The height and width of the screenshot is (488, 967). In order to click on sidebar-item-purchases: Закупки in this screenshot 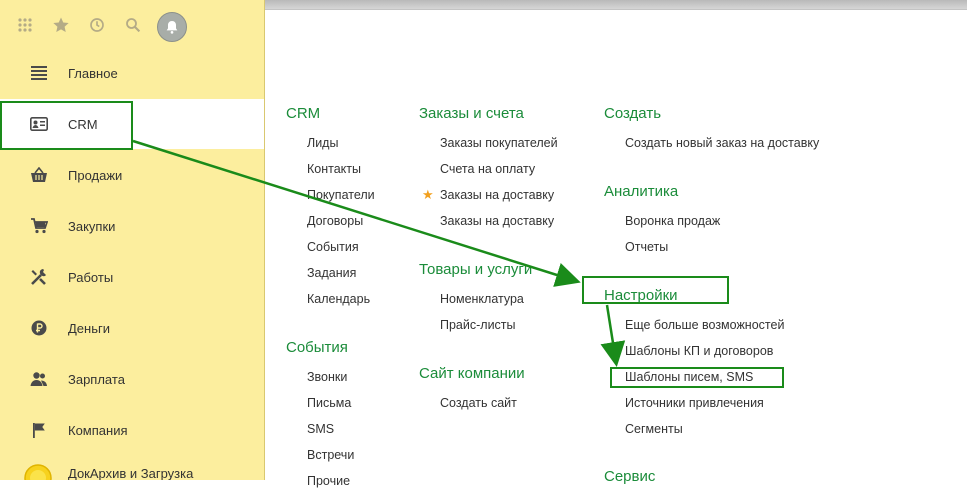, I will do `click(132, 226)`.